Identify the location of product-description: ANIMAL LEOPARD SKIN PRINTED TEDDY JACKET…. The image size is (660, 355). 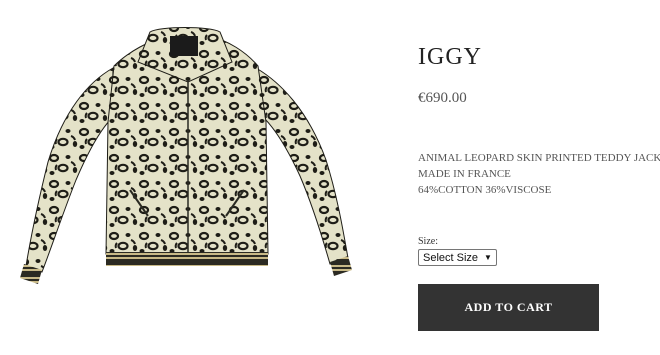
(539, 174).